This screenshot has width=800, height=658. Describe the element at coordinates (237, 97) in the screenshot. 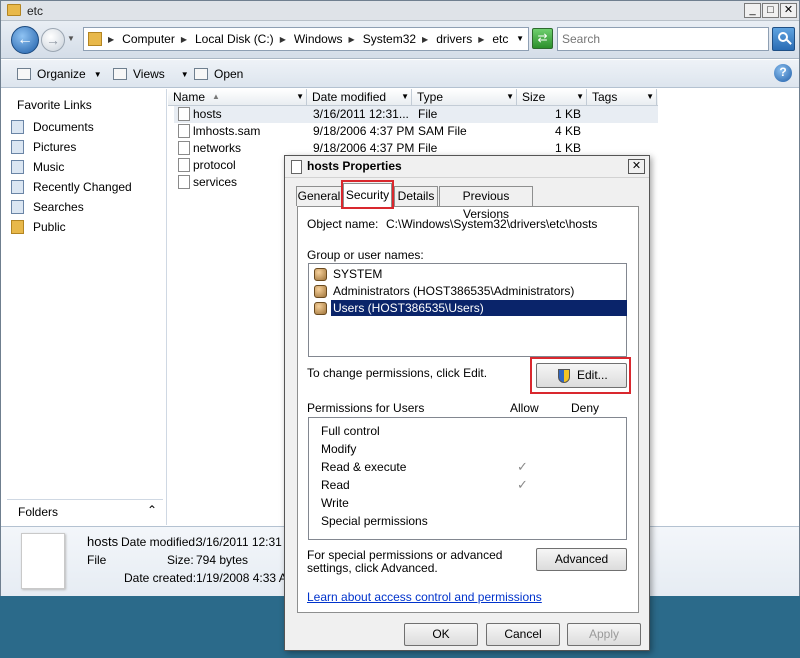

I see `column-header-name: Name ▲ ▼` at that location.